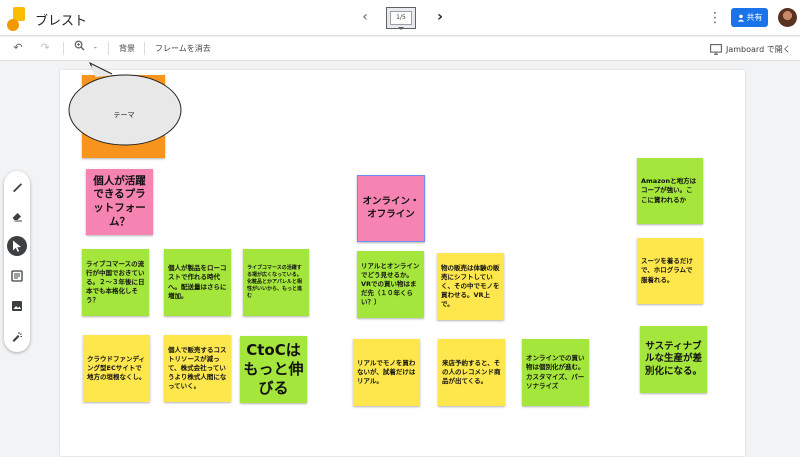 Image resolution: width=800 pixels, height=457 pixels. What do you see at coordinates (79, 48) in the screenshot?
I see `zoom-icon` at bounding box center [79, 48].